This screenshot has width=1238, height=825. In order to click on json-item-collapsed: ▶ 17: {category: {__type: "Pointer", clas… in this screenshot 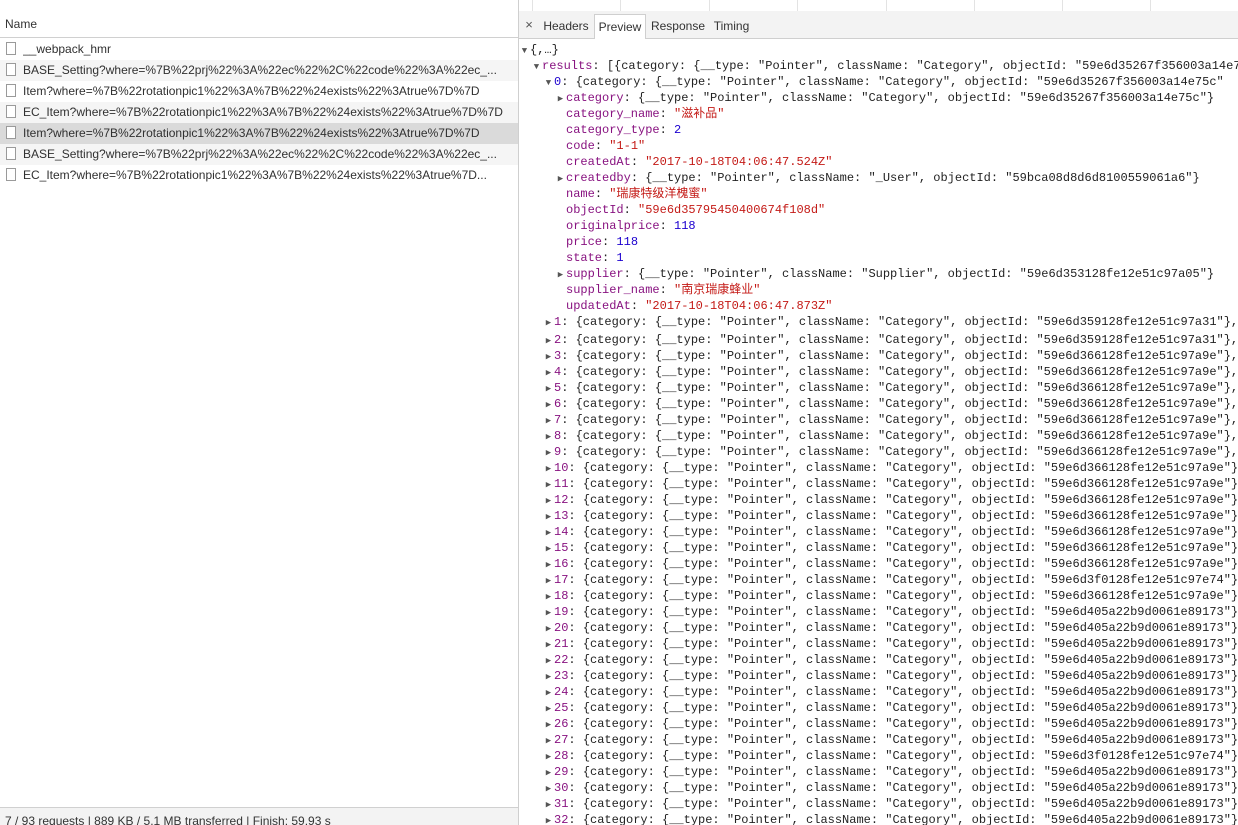, I will do `click(890, 580)`.